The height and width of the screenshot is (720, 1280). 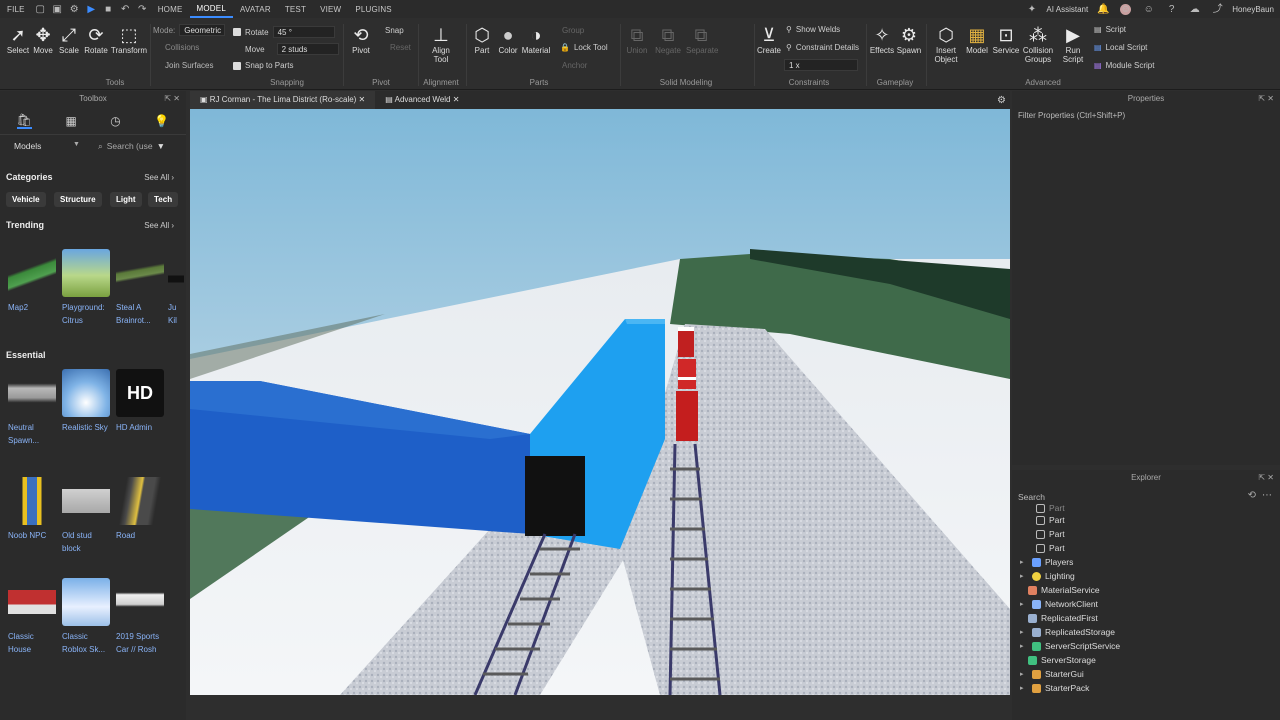 What do you see at coordinates (882, 39) in the screenshot?
I see `effects-button: ✧ Effects` at bounding box center [882, 39].